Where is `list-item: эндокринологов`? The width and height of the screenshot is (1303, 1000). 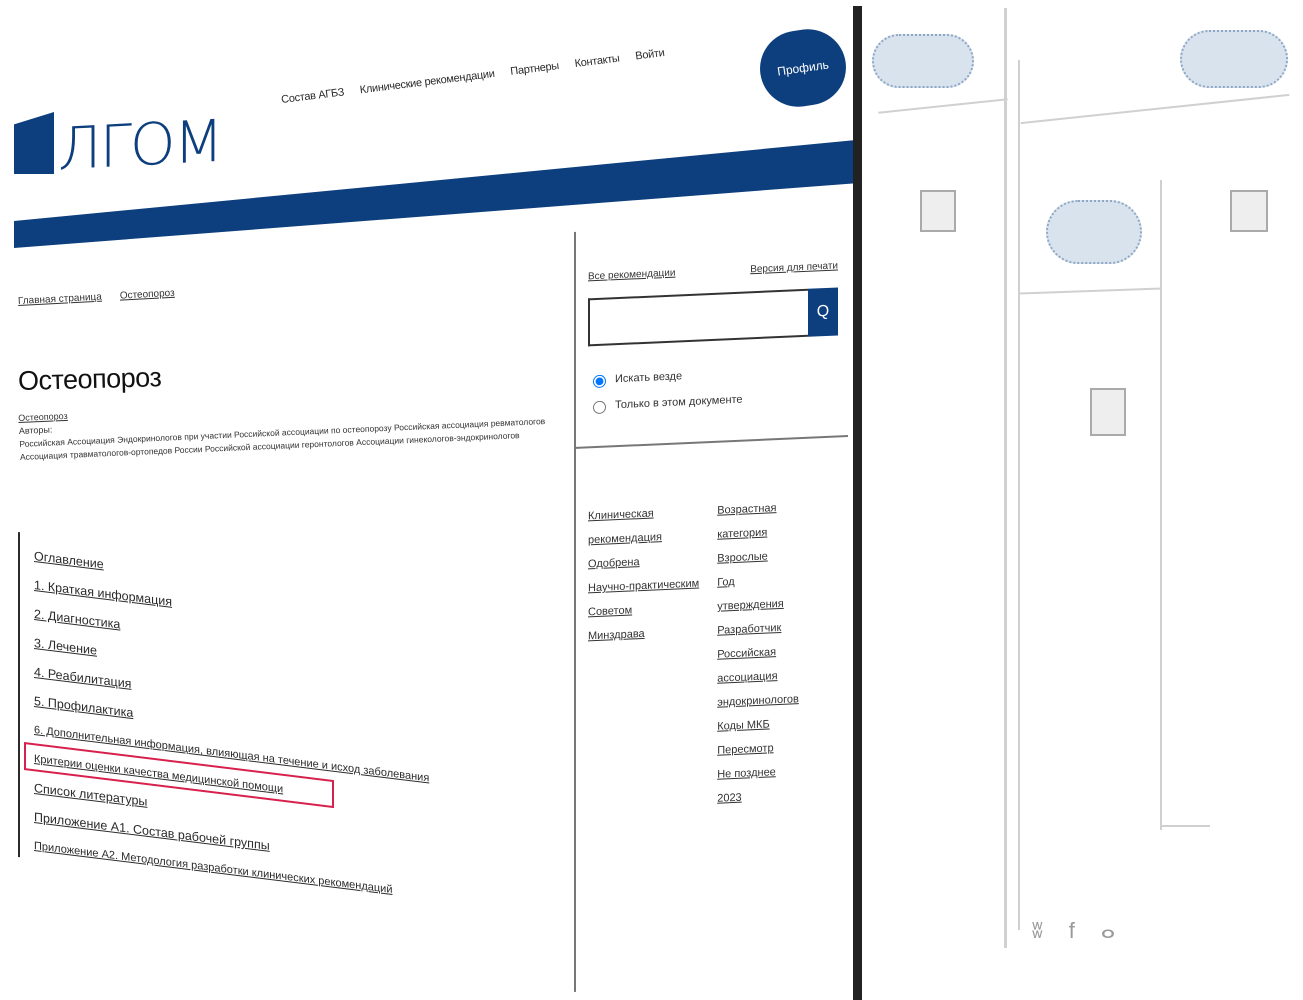
list-item: эндокринологов is located at coordinates (758, 701).